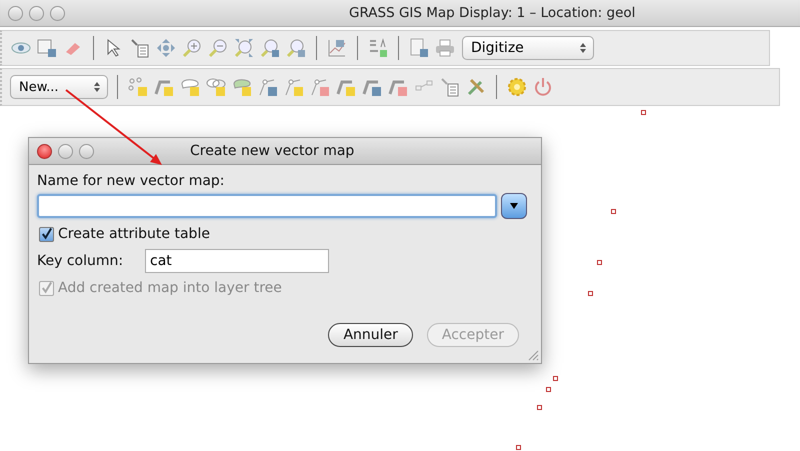  What do you see at coordinates (44, 151) in the screenshot?
I see `close-icon` at bounding box center [44, 151].